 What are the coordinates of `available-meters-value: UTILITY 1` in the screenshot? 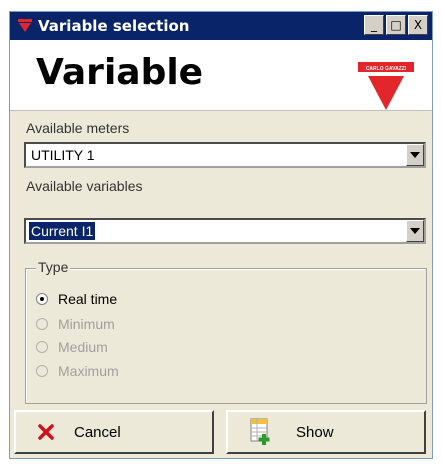 It's located at (63, 155).